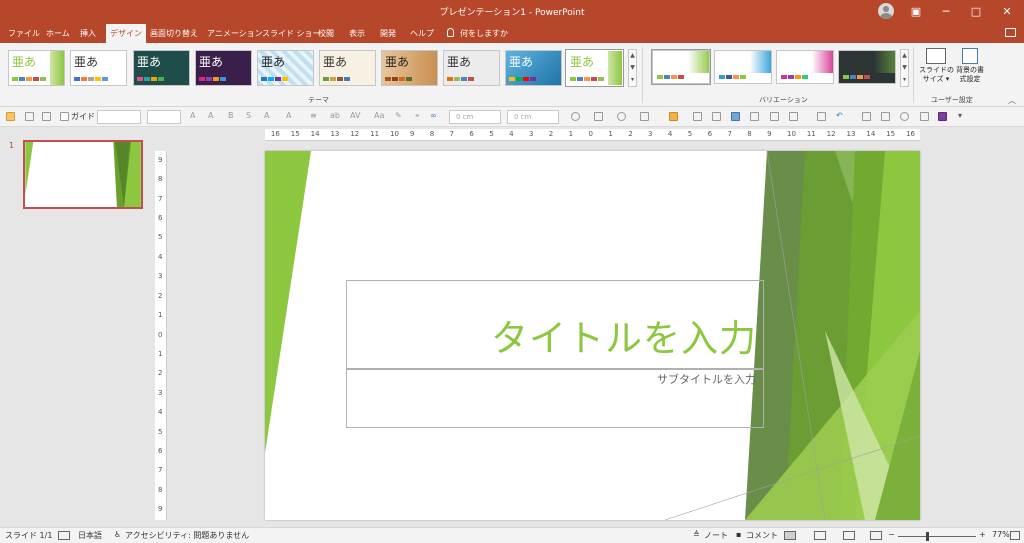  I want to click on character-spacing-icon: AV, so click(355, 115).